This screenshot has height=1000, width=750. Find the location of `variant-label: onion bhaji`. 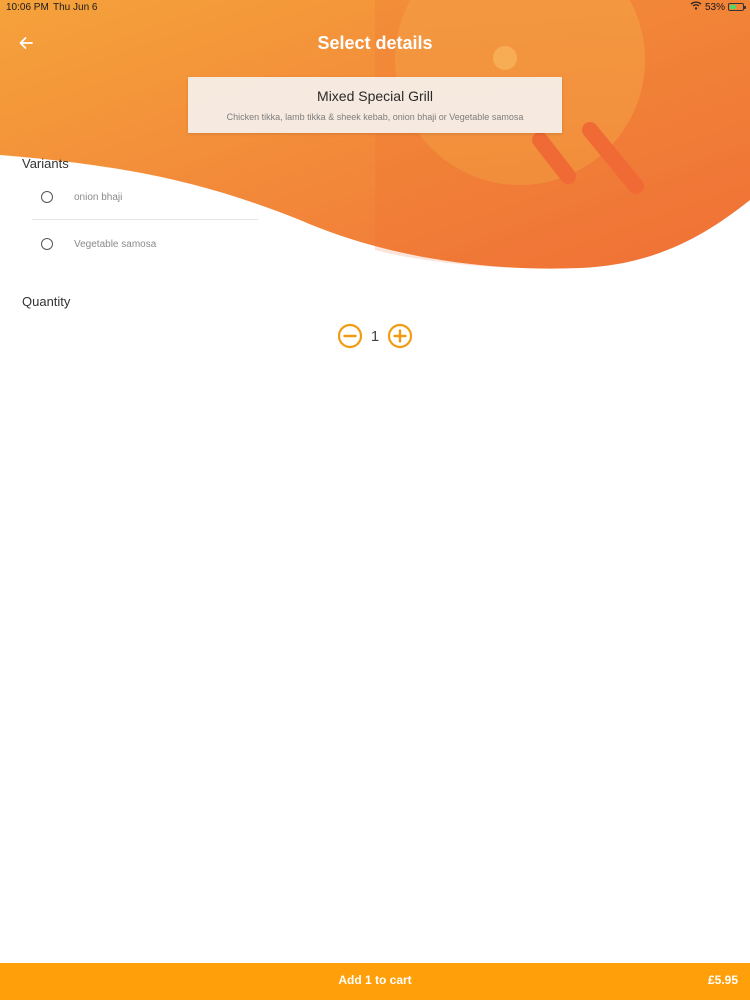

variant-label: onion bhaji is located at coordinates (98, 197).